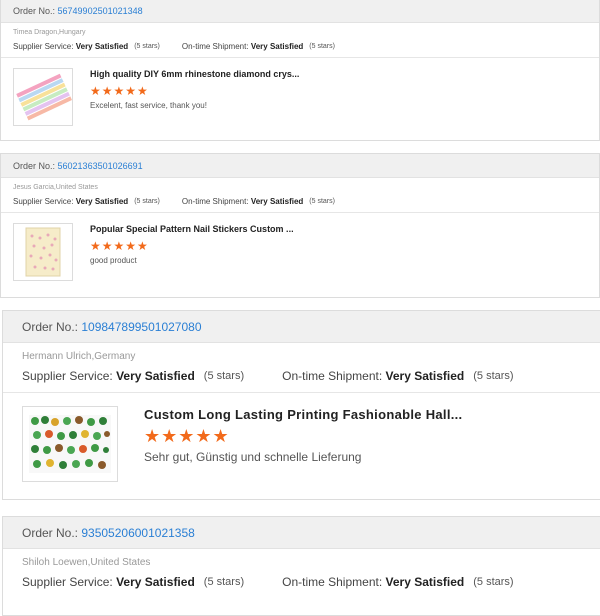 The height and width of the screenshot is (616, 600). I want to click on reviewer-name: Timea Dragon,Hungary, so click(49, 32).